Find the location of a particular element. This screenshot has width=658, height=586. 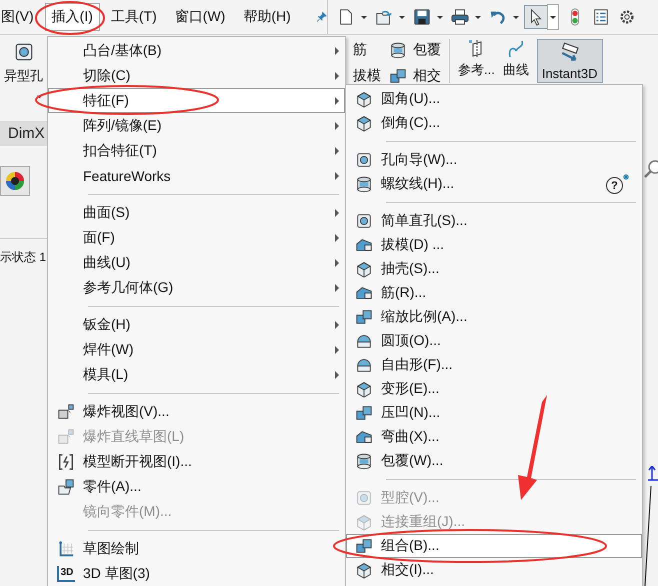

menu-item: 螺纹线(H)... ? is located at coordinates (494, 184).